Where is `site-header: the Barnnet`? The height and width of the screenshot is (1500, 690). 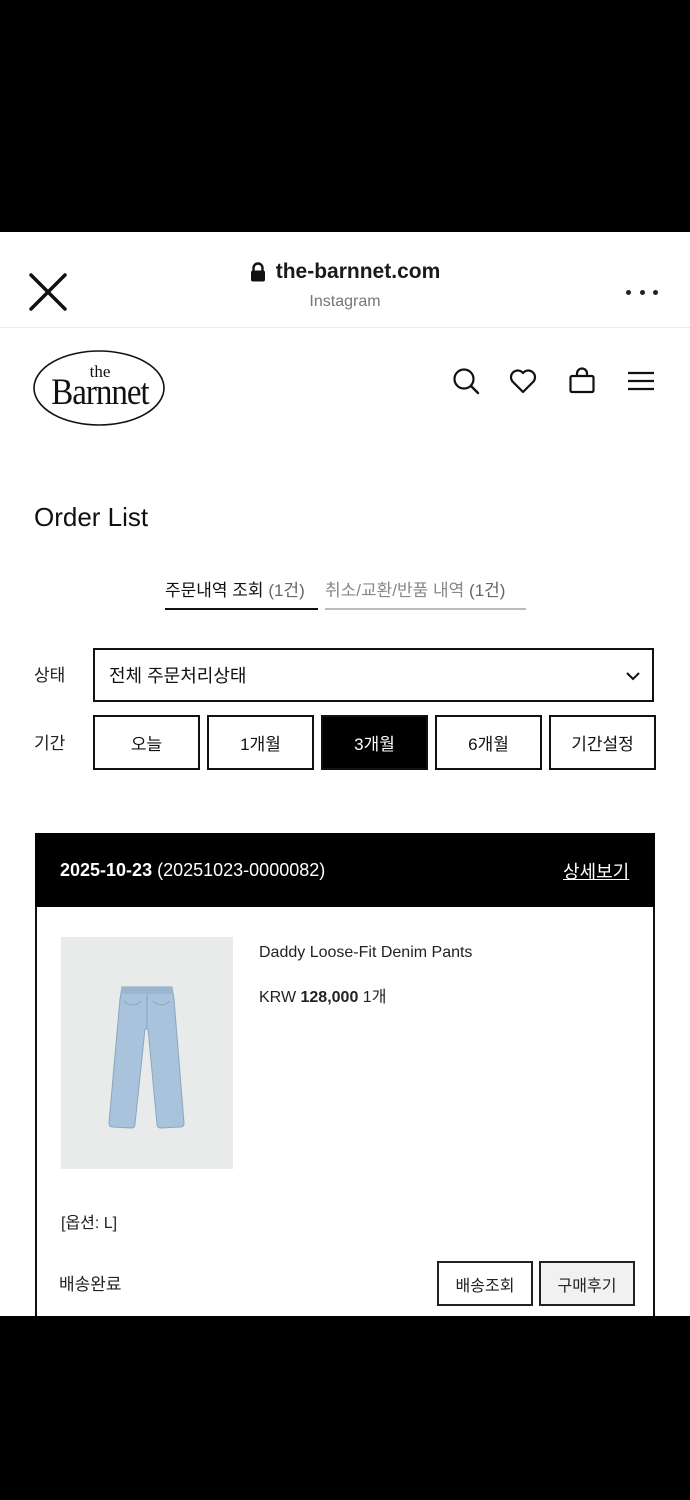
site-header: the Barnnet is located at coordinates (345, 388).